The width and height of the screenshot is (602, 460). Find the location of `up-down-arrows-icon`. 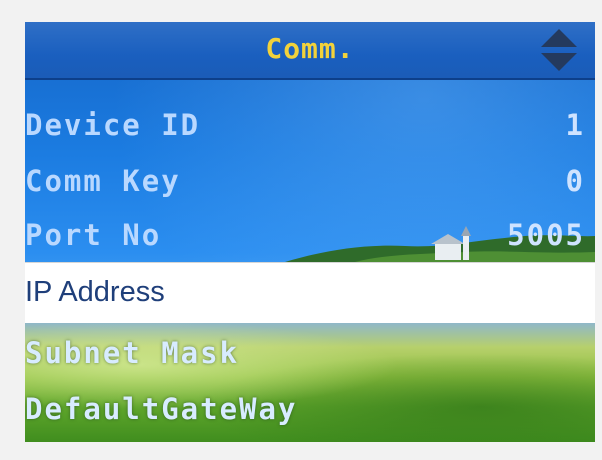

up-down-arrows-icon is located at coordinates (559, 50).